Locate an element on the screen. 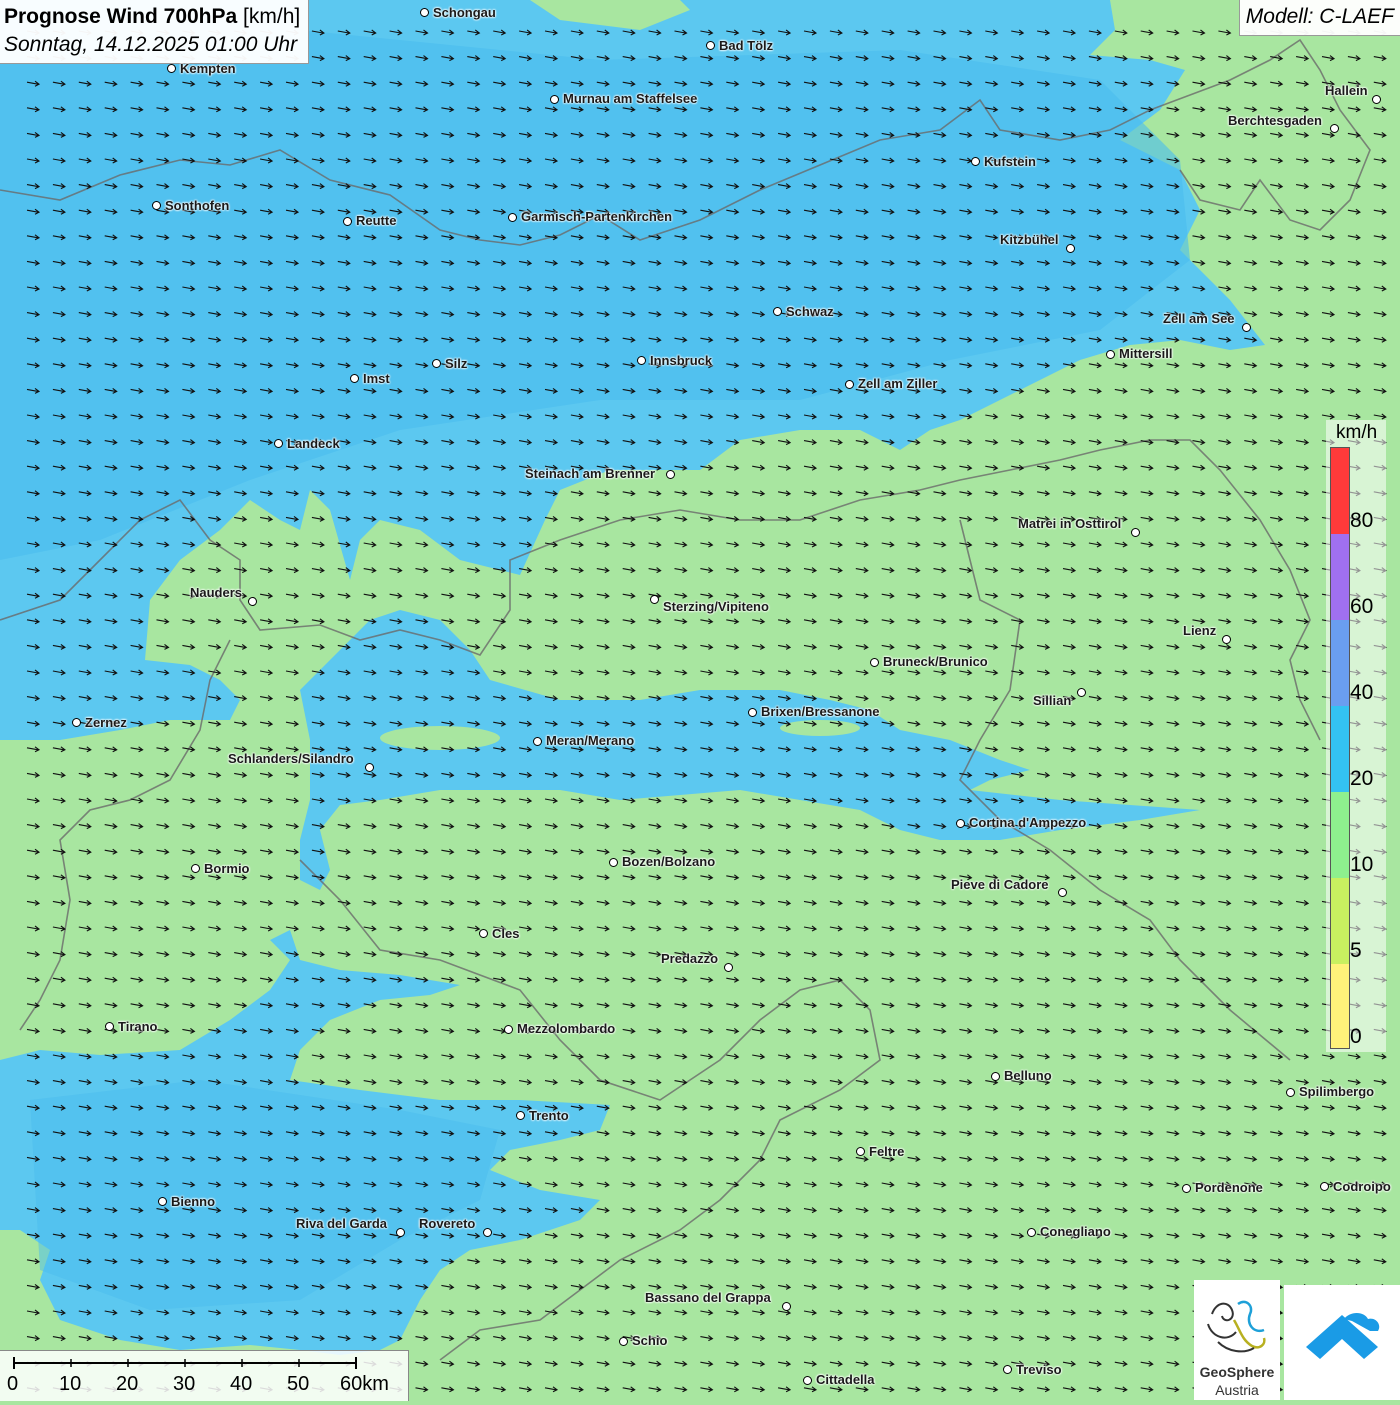 This screenshot has height=1405, width=1400. legend-label: 5 is located at coordinates (1356, 950).